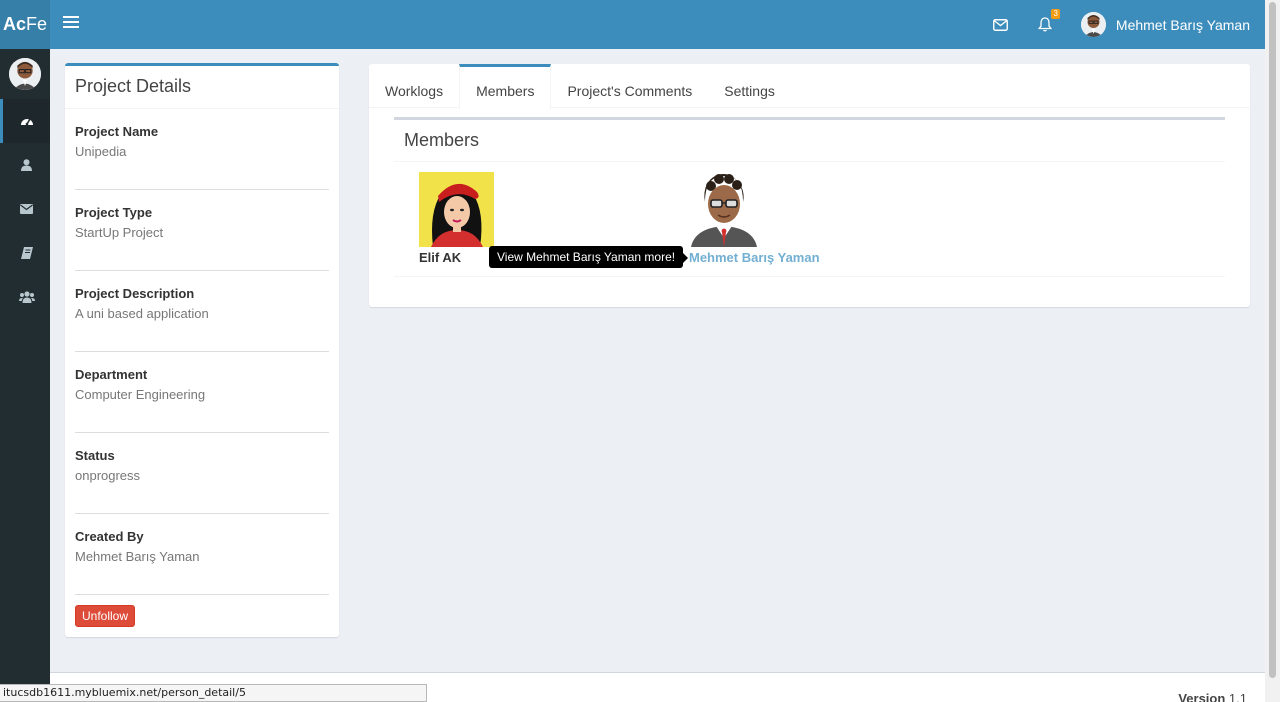 The width and height of the screenshot is (1280, 702). I want to click on navbar-right: 3 Mehmet Barış Yaman, so click(1114, 24).